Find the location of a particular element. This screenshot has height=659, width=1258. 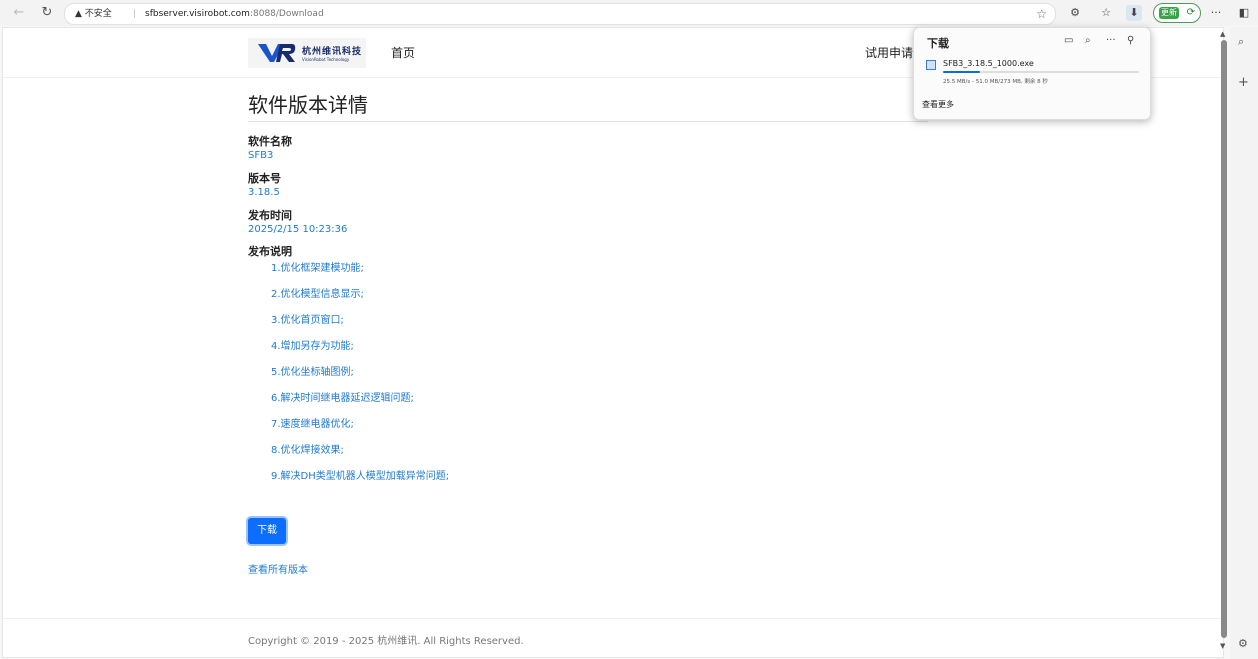

release-note-item: 4.增加另存为功能; is located at coordinates (312, 346).